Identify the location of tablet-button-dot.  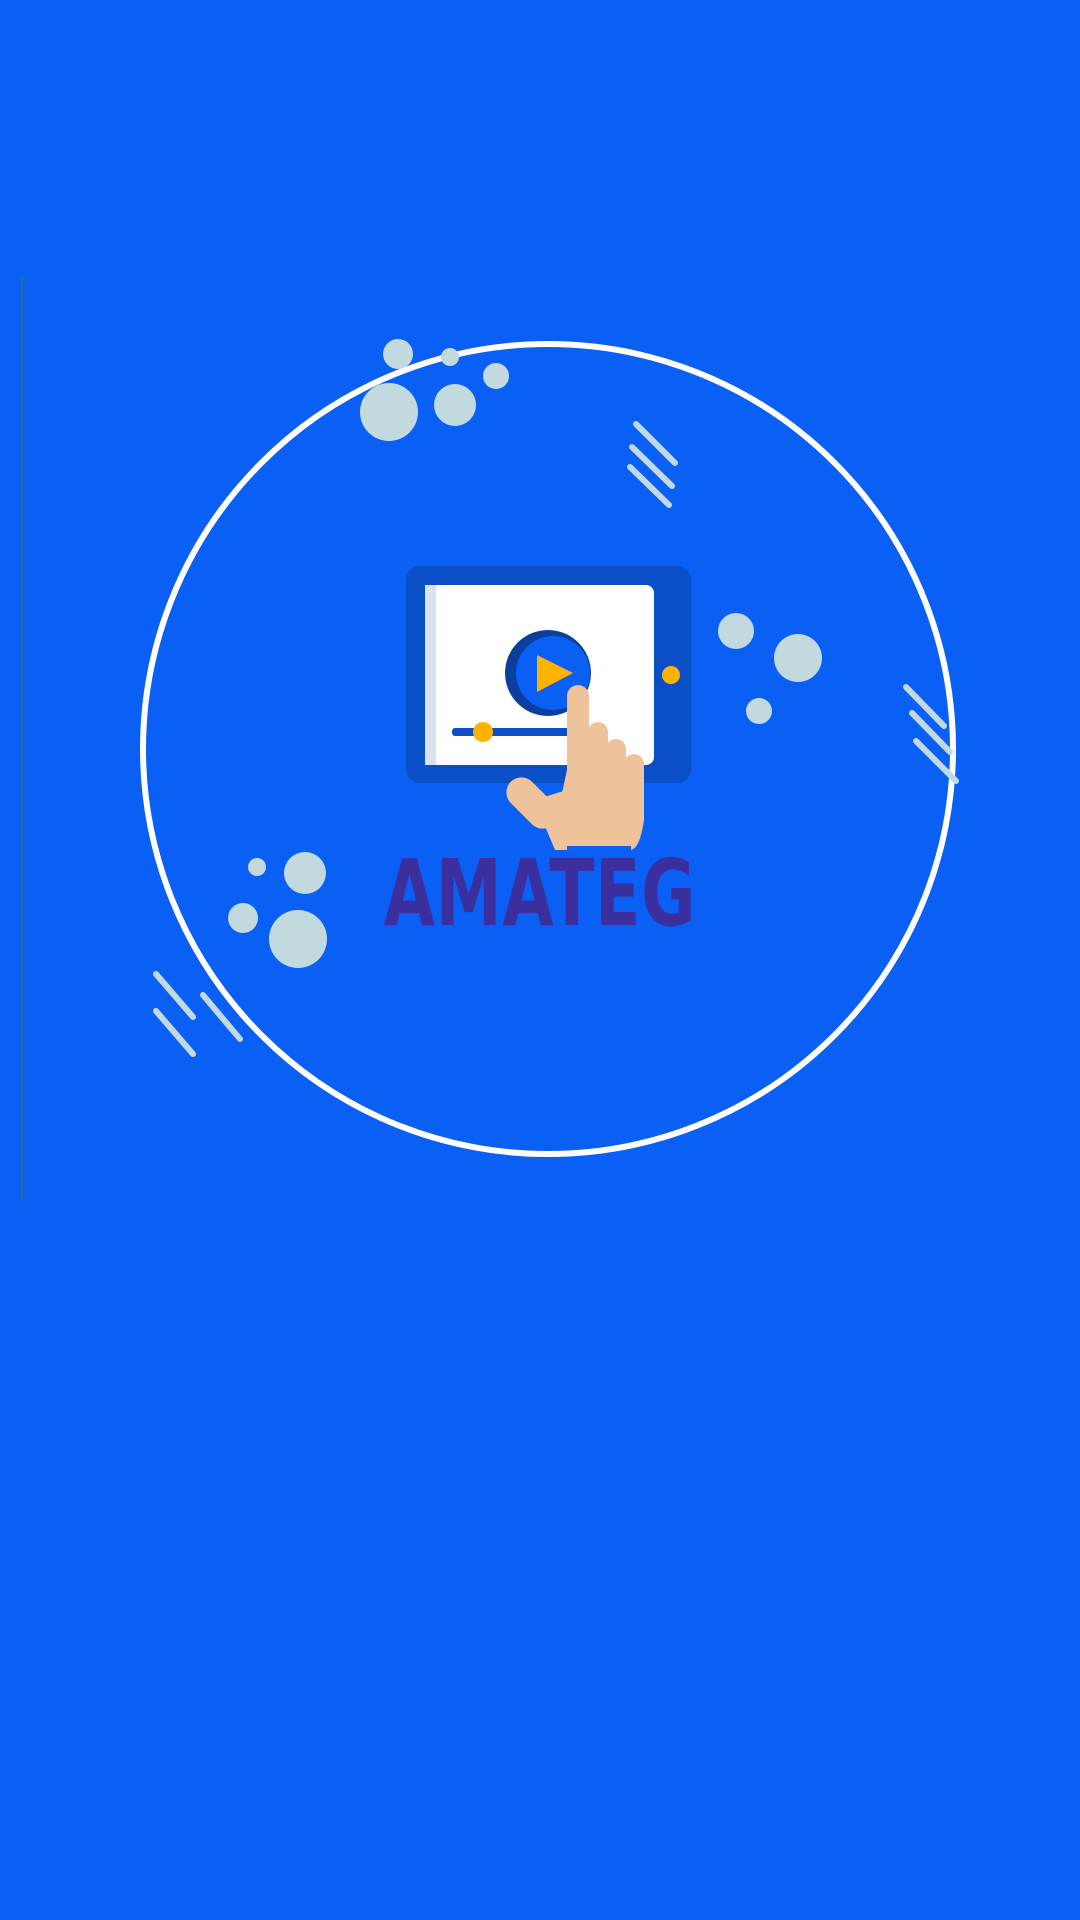
(671, 675).